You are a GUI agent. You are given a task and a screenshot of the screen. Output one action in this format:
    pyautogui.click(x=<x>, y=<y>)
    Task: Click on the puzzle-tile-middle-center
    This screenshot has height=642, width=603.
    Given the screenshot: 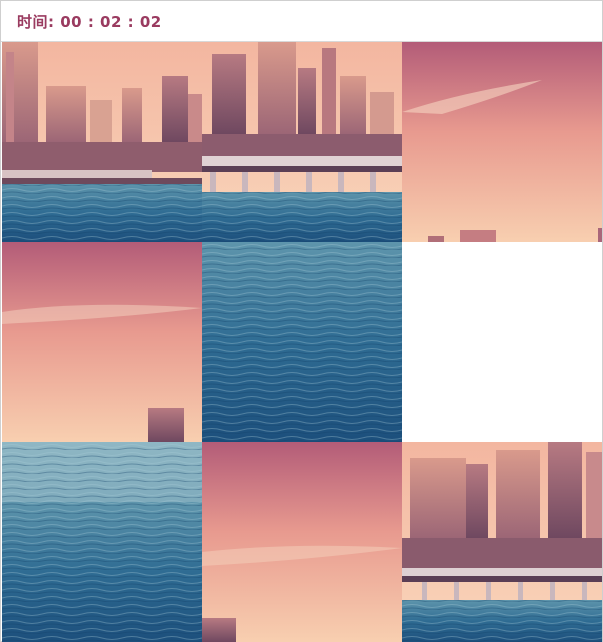 What is the action you would take?
    pyautogui.click(x=302, y=542)
    